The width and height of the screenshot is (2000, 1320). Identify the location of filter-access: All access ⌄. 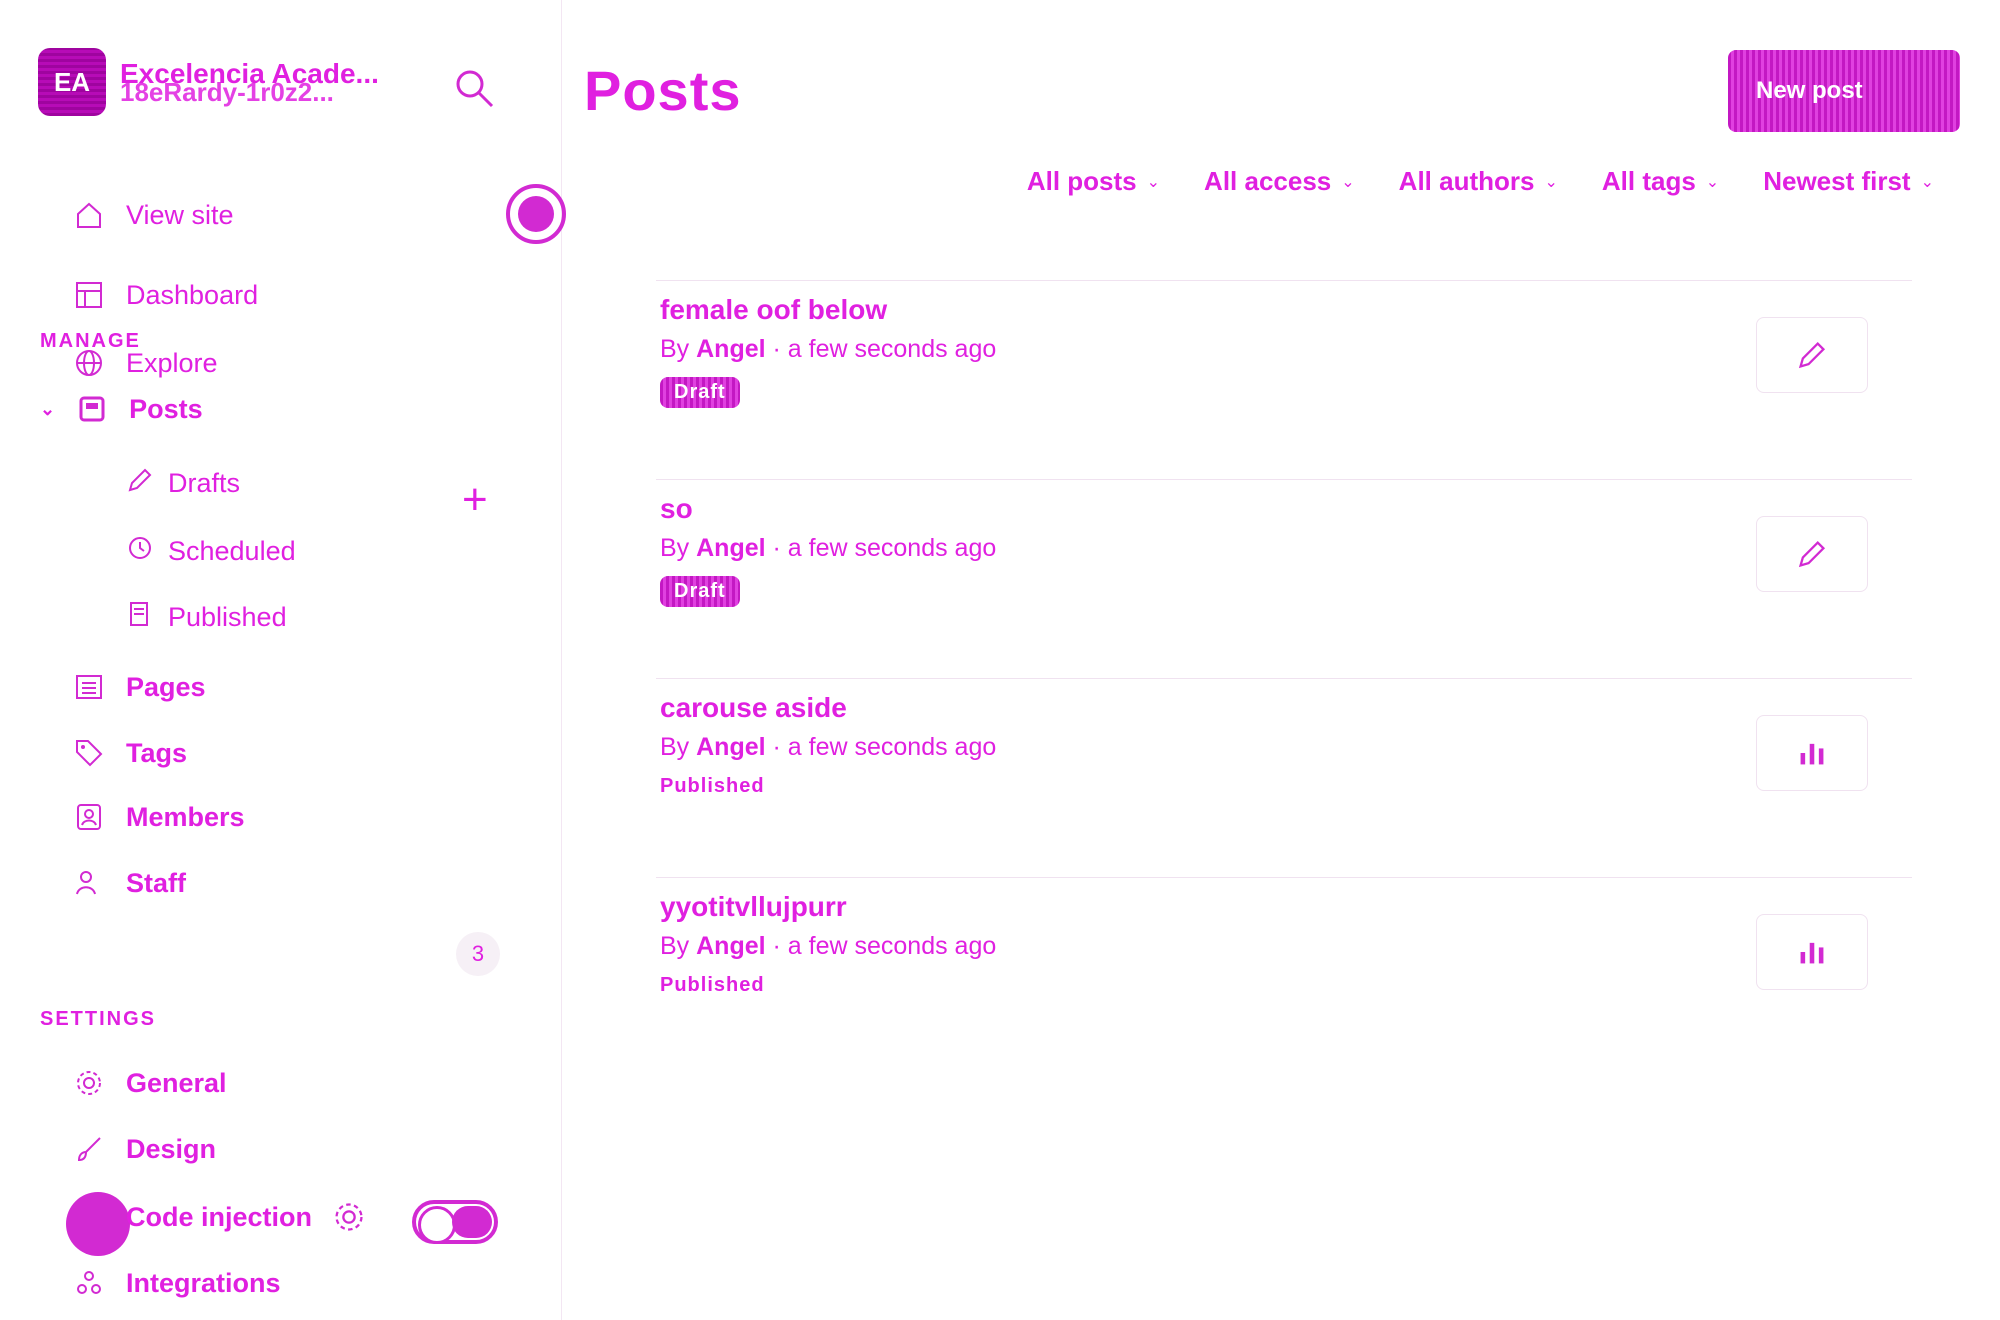
(1279, 181).